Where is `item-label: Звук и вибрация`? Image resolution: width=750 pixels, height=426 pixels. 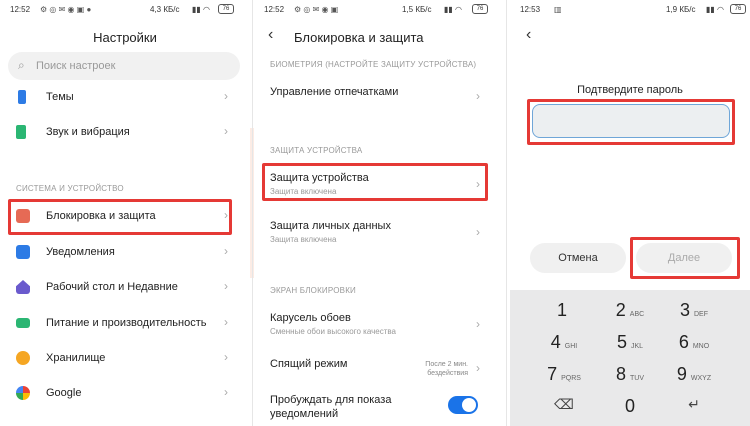
item-label: Звук и вибрация is located at coordinates (88, 132).